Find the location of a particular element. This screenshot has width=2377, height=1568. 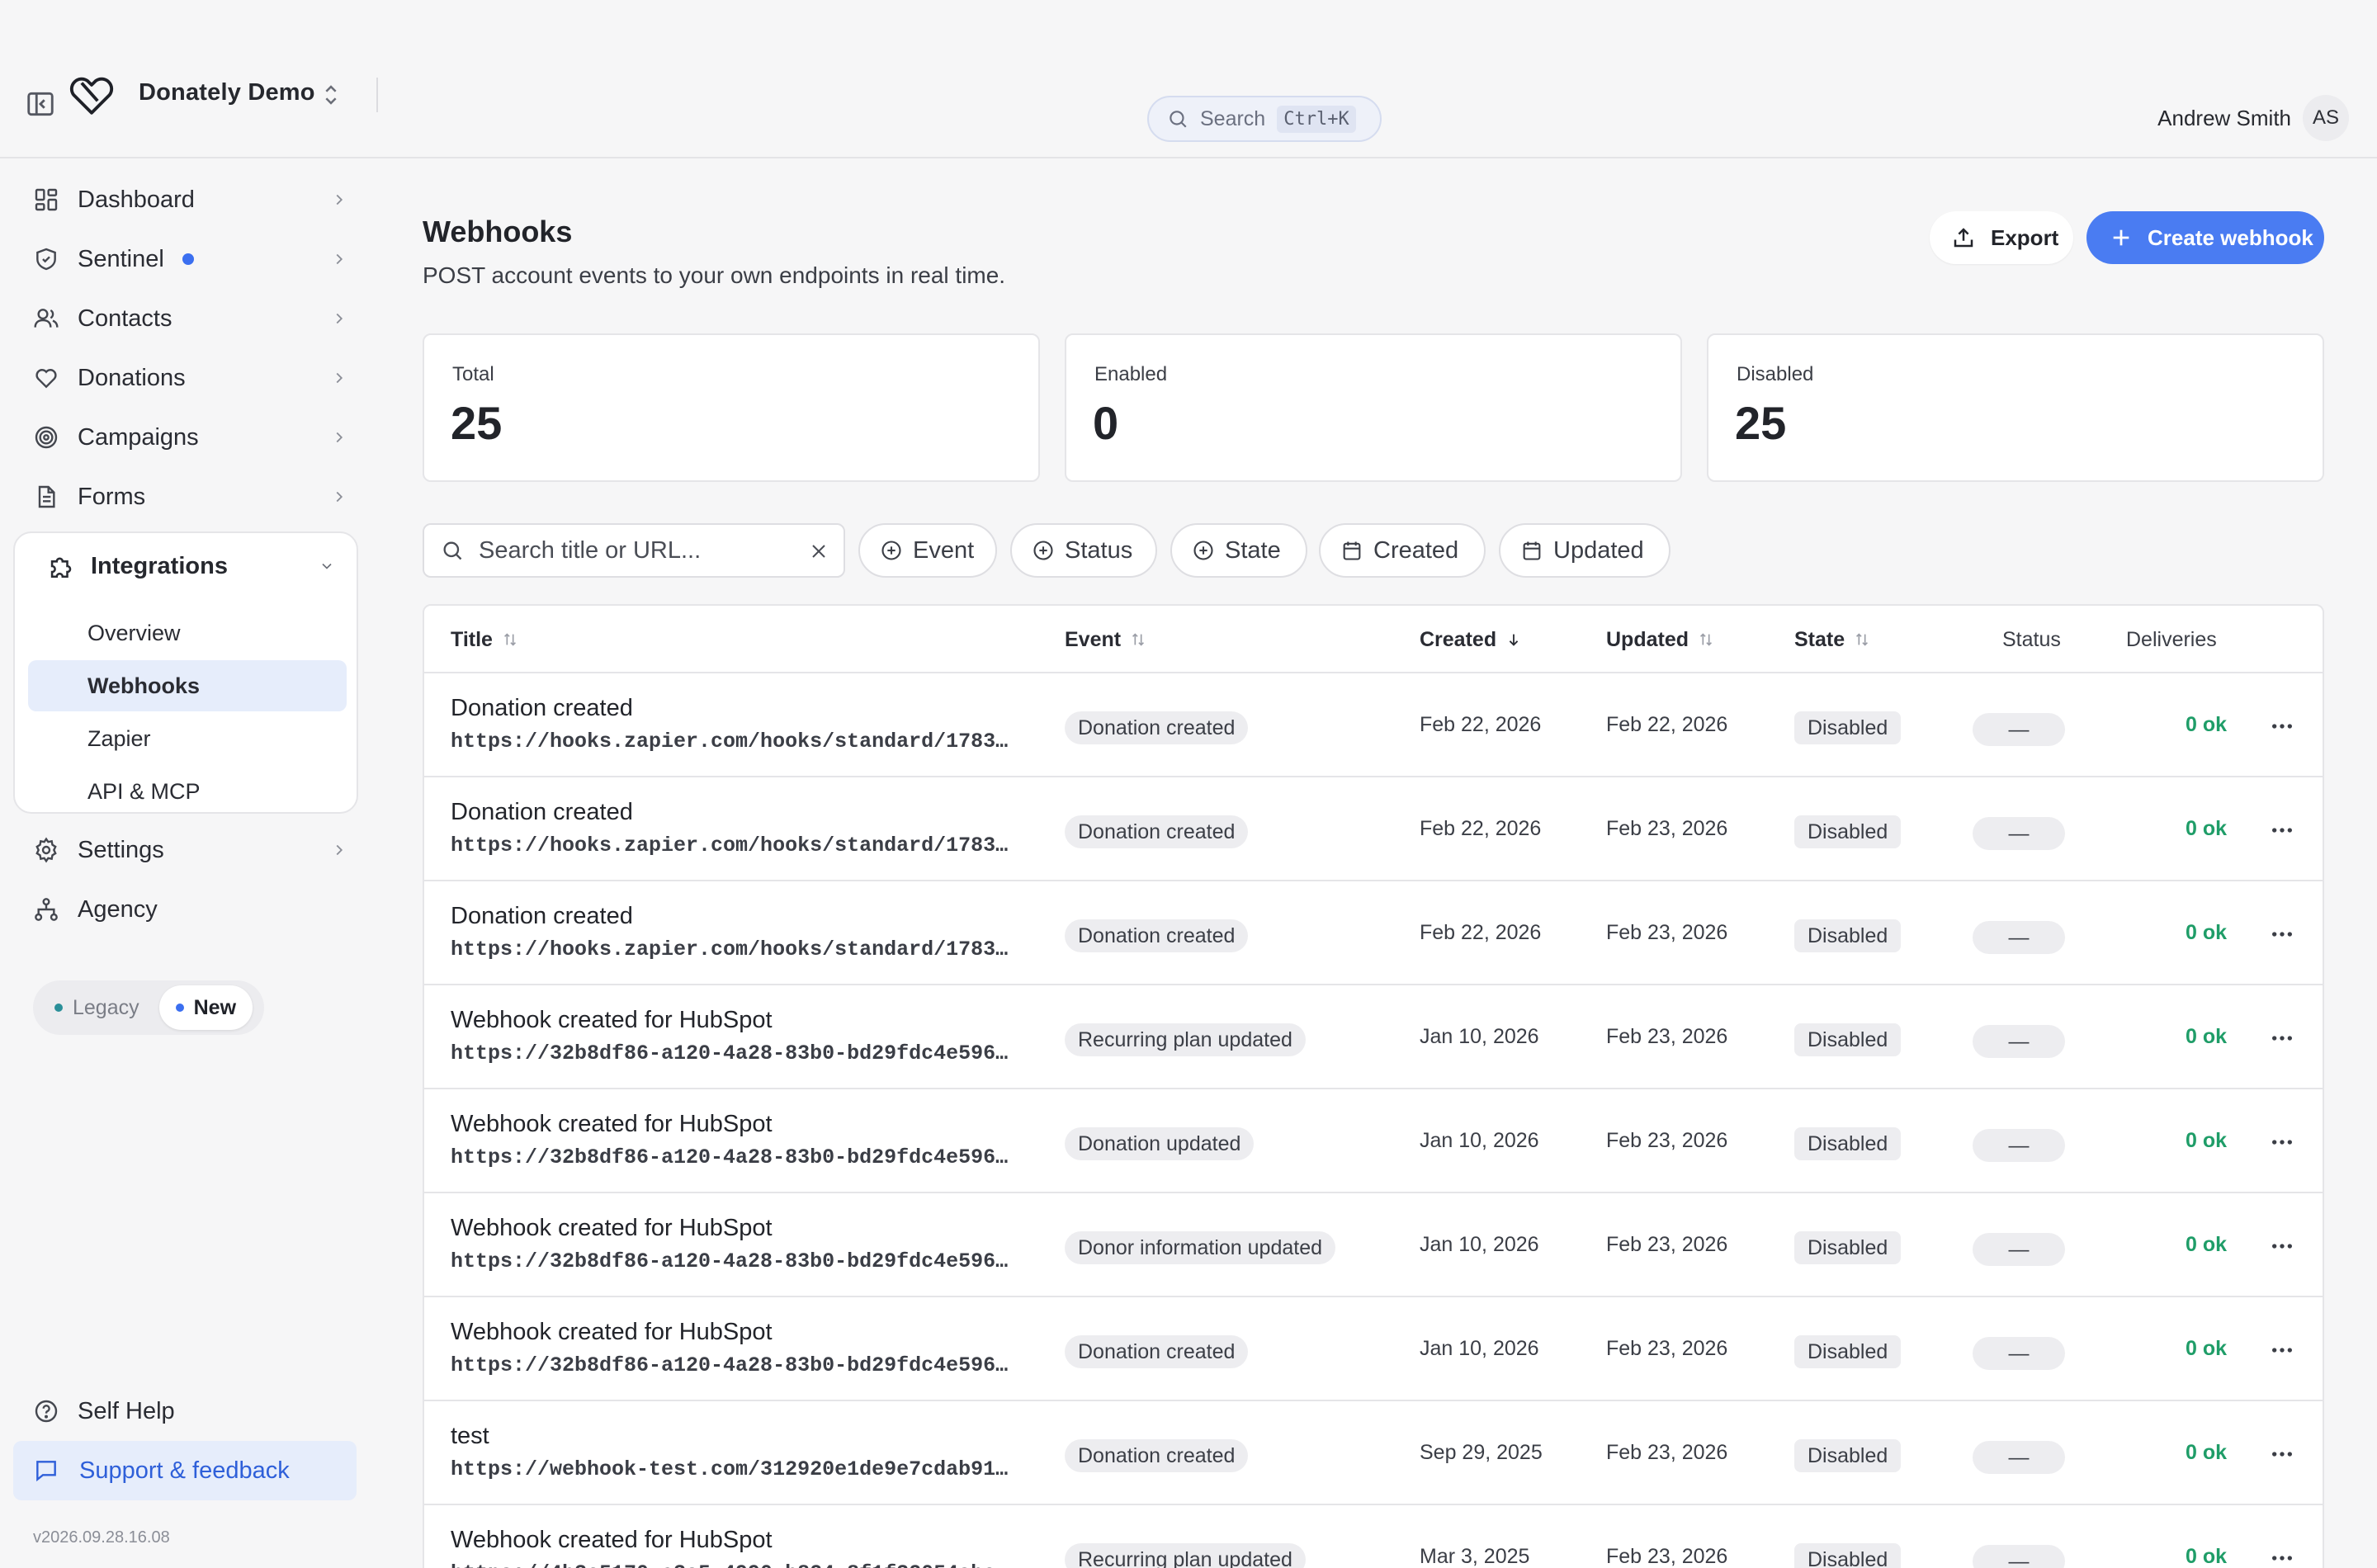

ui-version-toggle: Legacy New is located at coordinates (148, 1007).